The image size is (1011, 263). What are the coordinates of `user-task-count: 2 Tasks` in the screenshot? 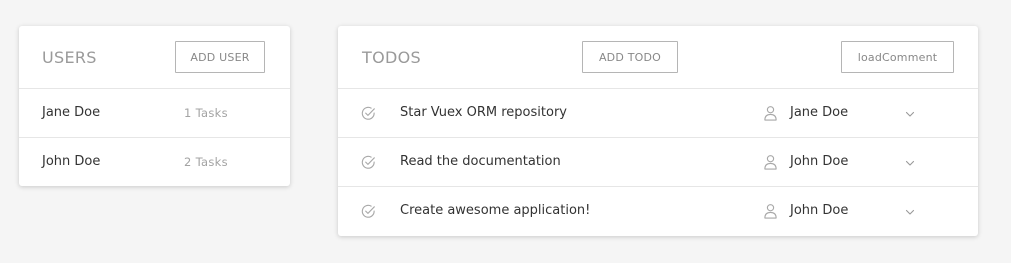 It's located at (206, 162).